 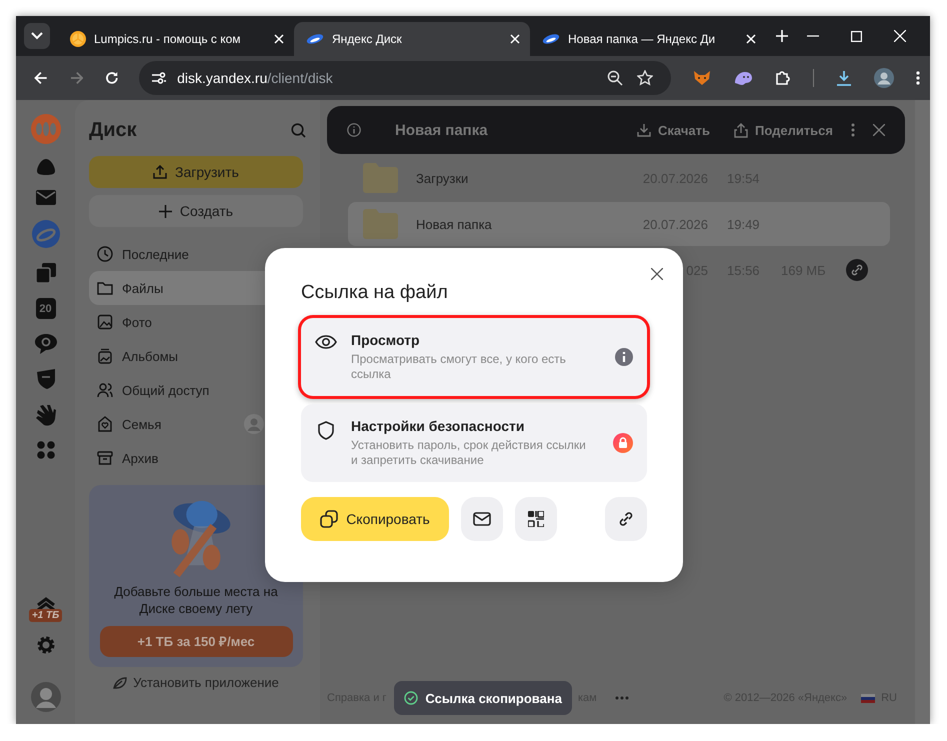 I want to click on ghost-icon, so click(x=743, y=78).